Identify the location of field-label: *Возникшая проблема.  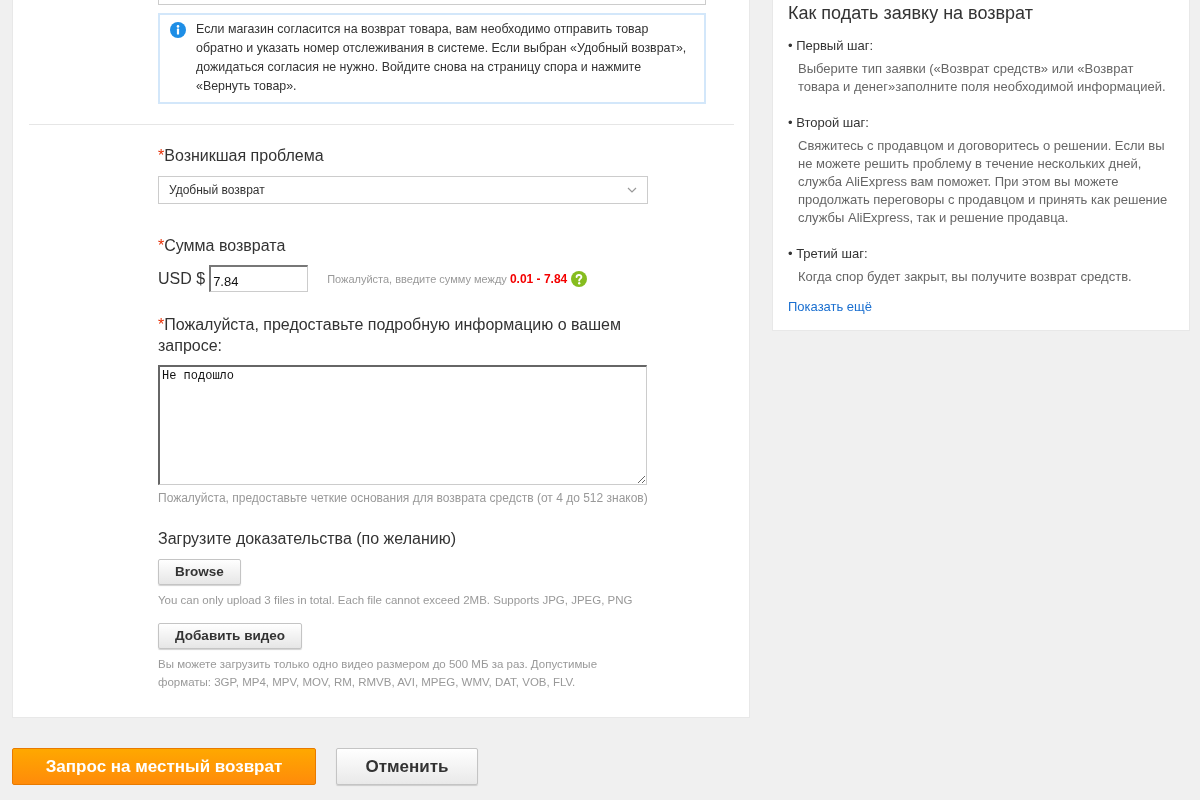
(241, 156).